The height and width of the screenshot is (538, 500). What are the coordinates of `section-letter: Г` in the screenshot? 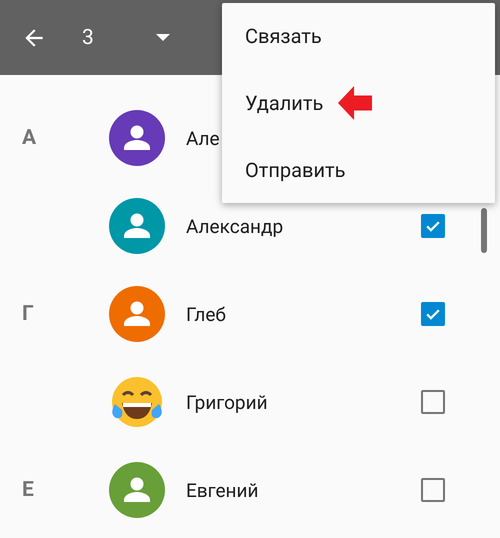 It's located at (28, 314).